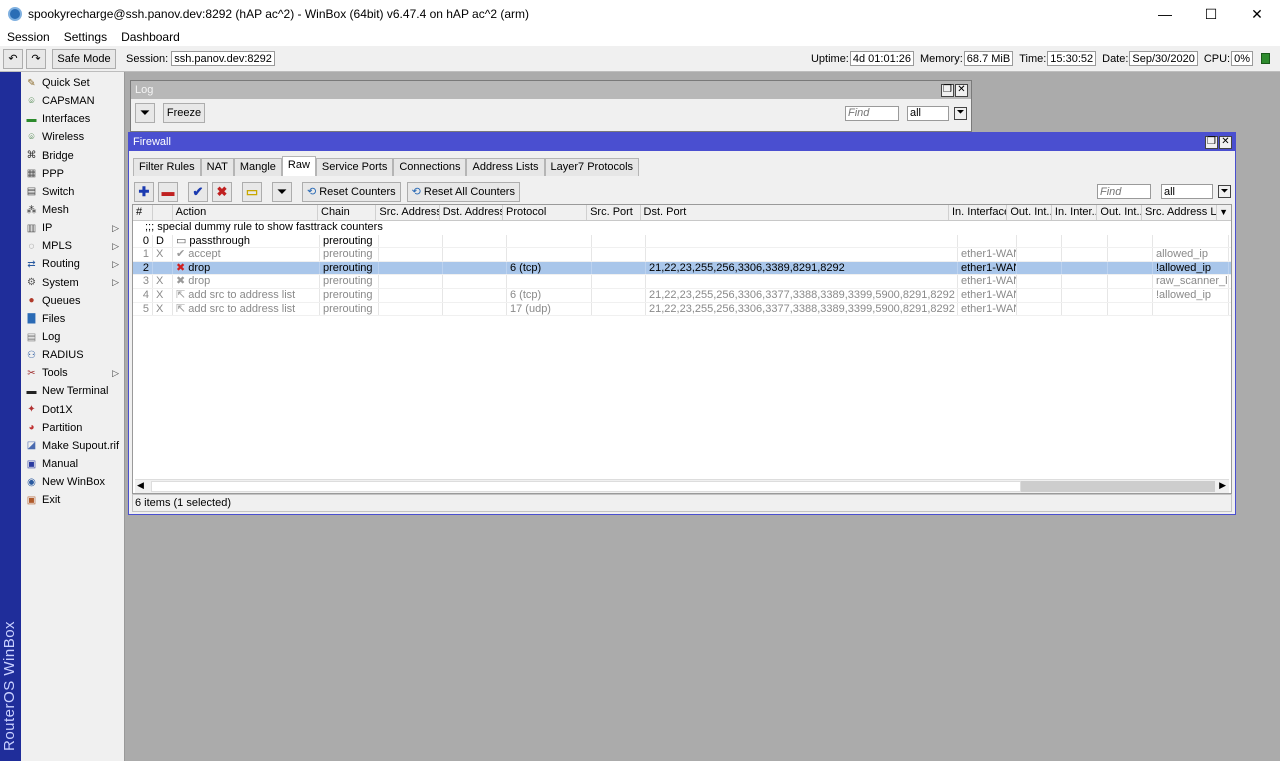 This screenshot has width=1280, height=761. I want to click on menu-dashboard: Dashboard, so click(150, 37).